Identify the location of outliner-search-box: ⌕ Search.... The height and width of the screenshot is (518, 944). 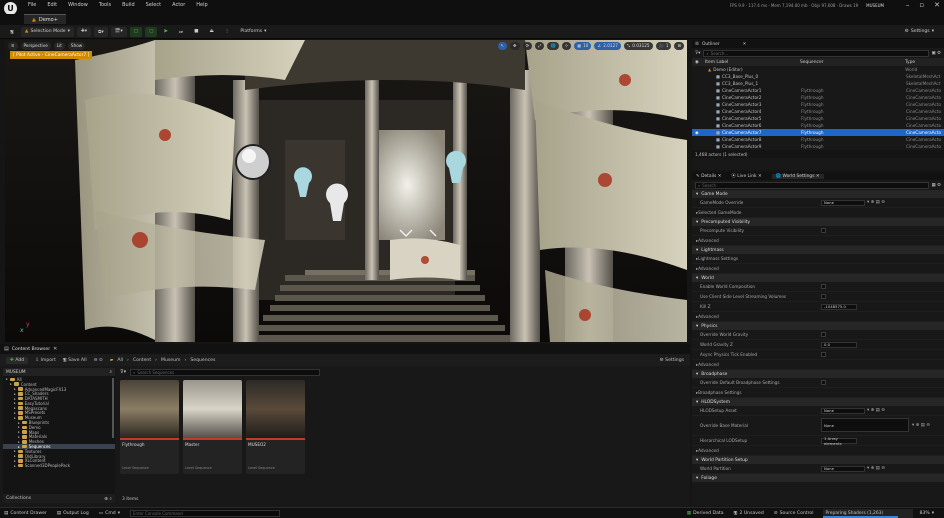
(816, 53).